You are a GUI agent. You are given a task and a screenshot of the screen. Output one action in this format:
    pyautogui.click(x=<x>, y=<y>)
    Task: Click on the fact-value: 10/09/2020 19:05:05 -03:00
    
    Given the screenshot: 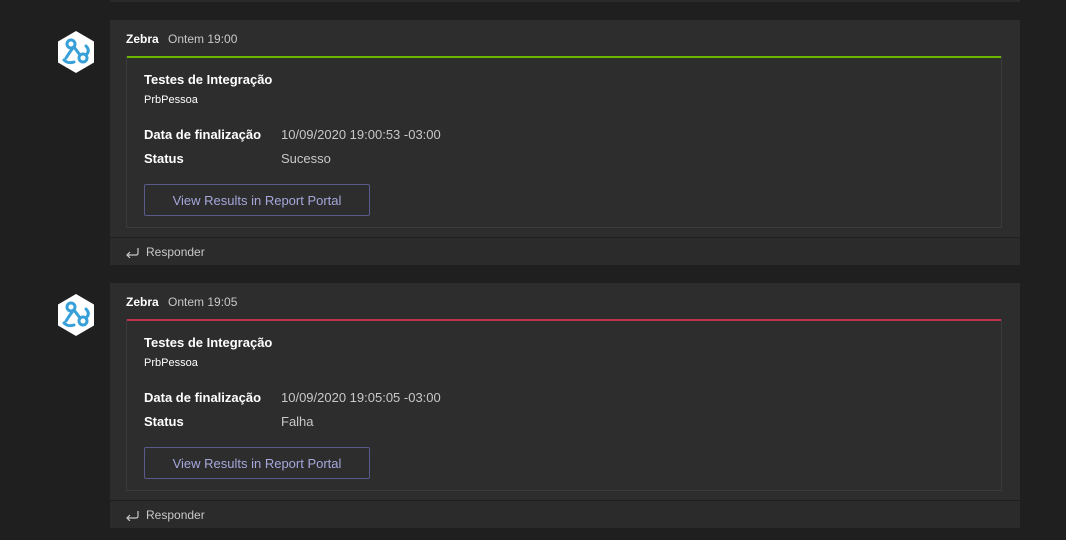 What is the action you would take?
    pyautogui.click(x=361, y=397)
    